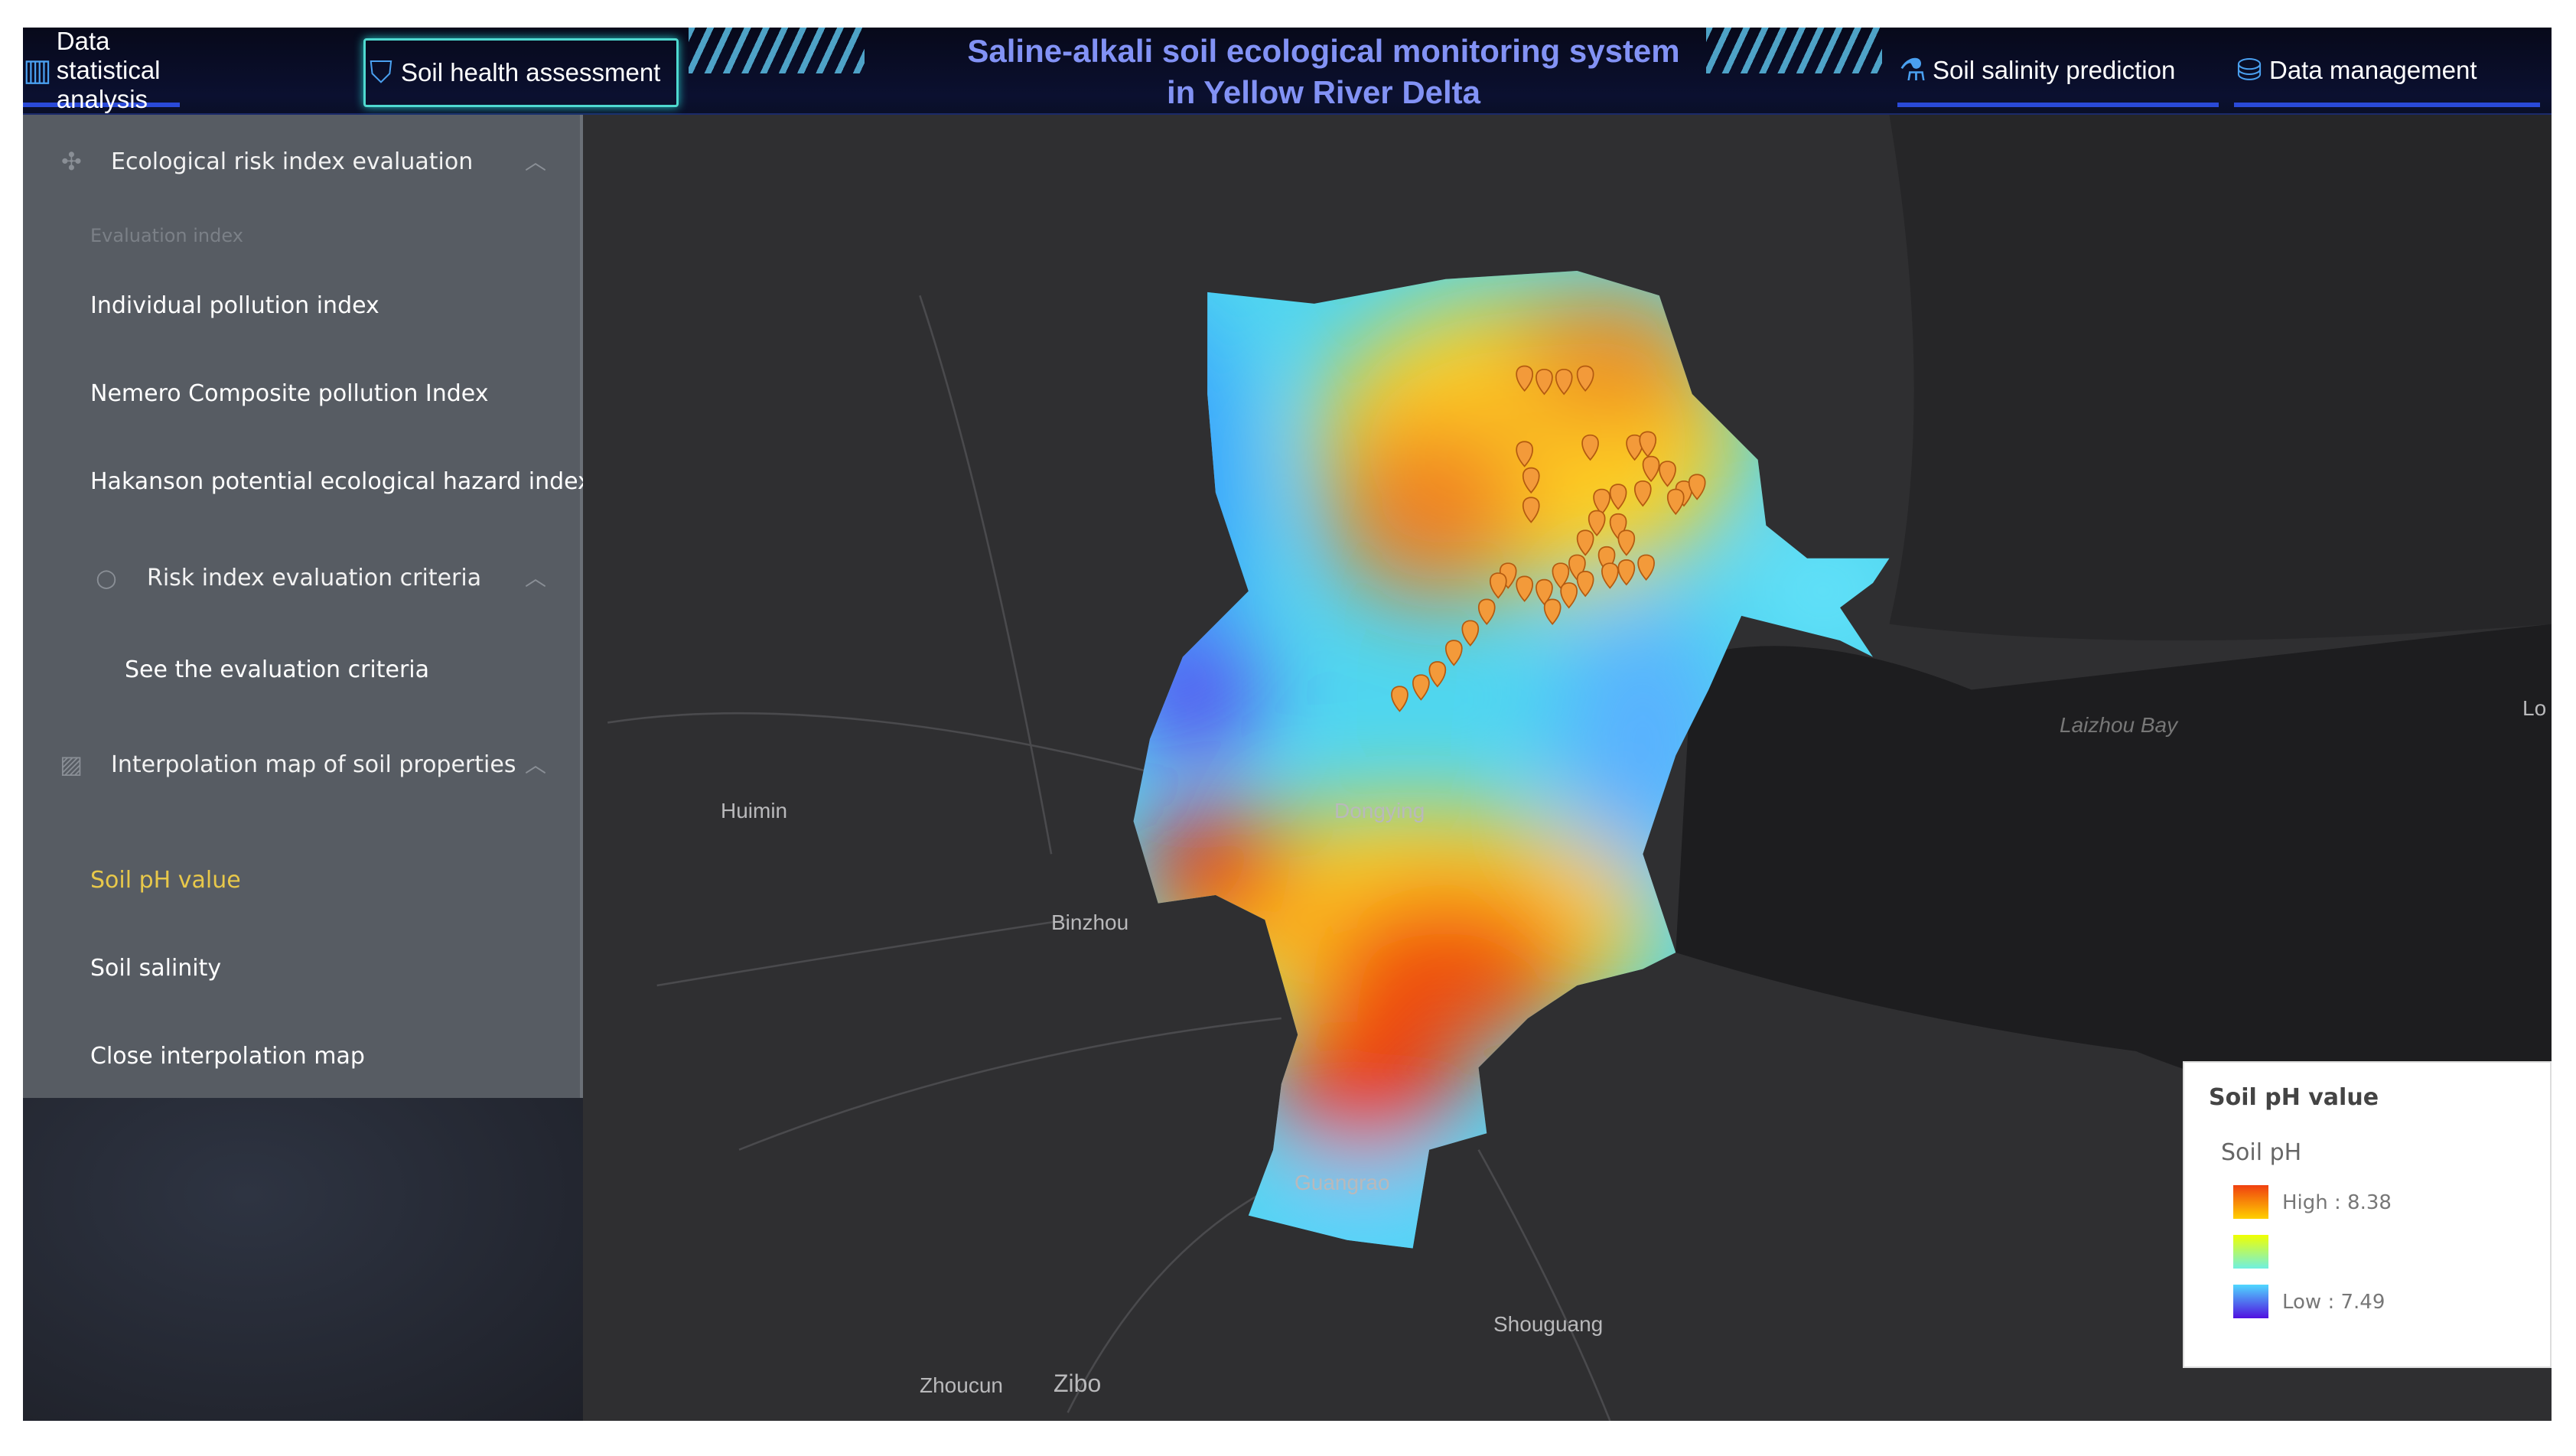 The width and height of the screenshot is (2576, 1456). Describe the element at coordinates (1324, 92) in the screenshot. I see `title-line-2: in Yellow River Delta` at that location.